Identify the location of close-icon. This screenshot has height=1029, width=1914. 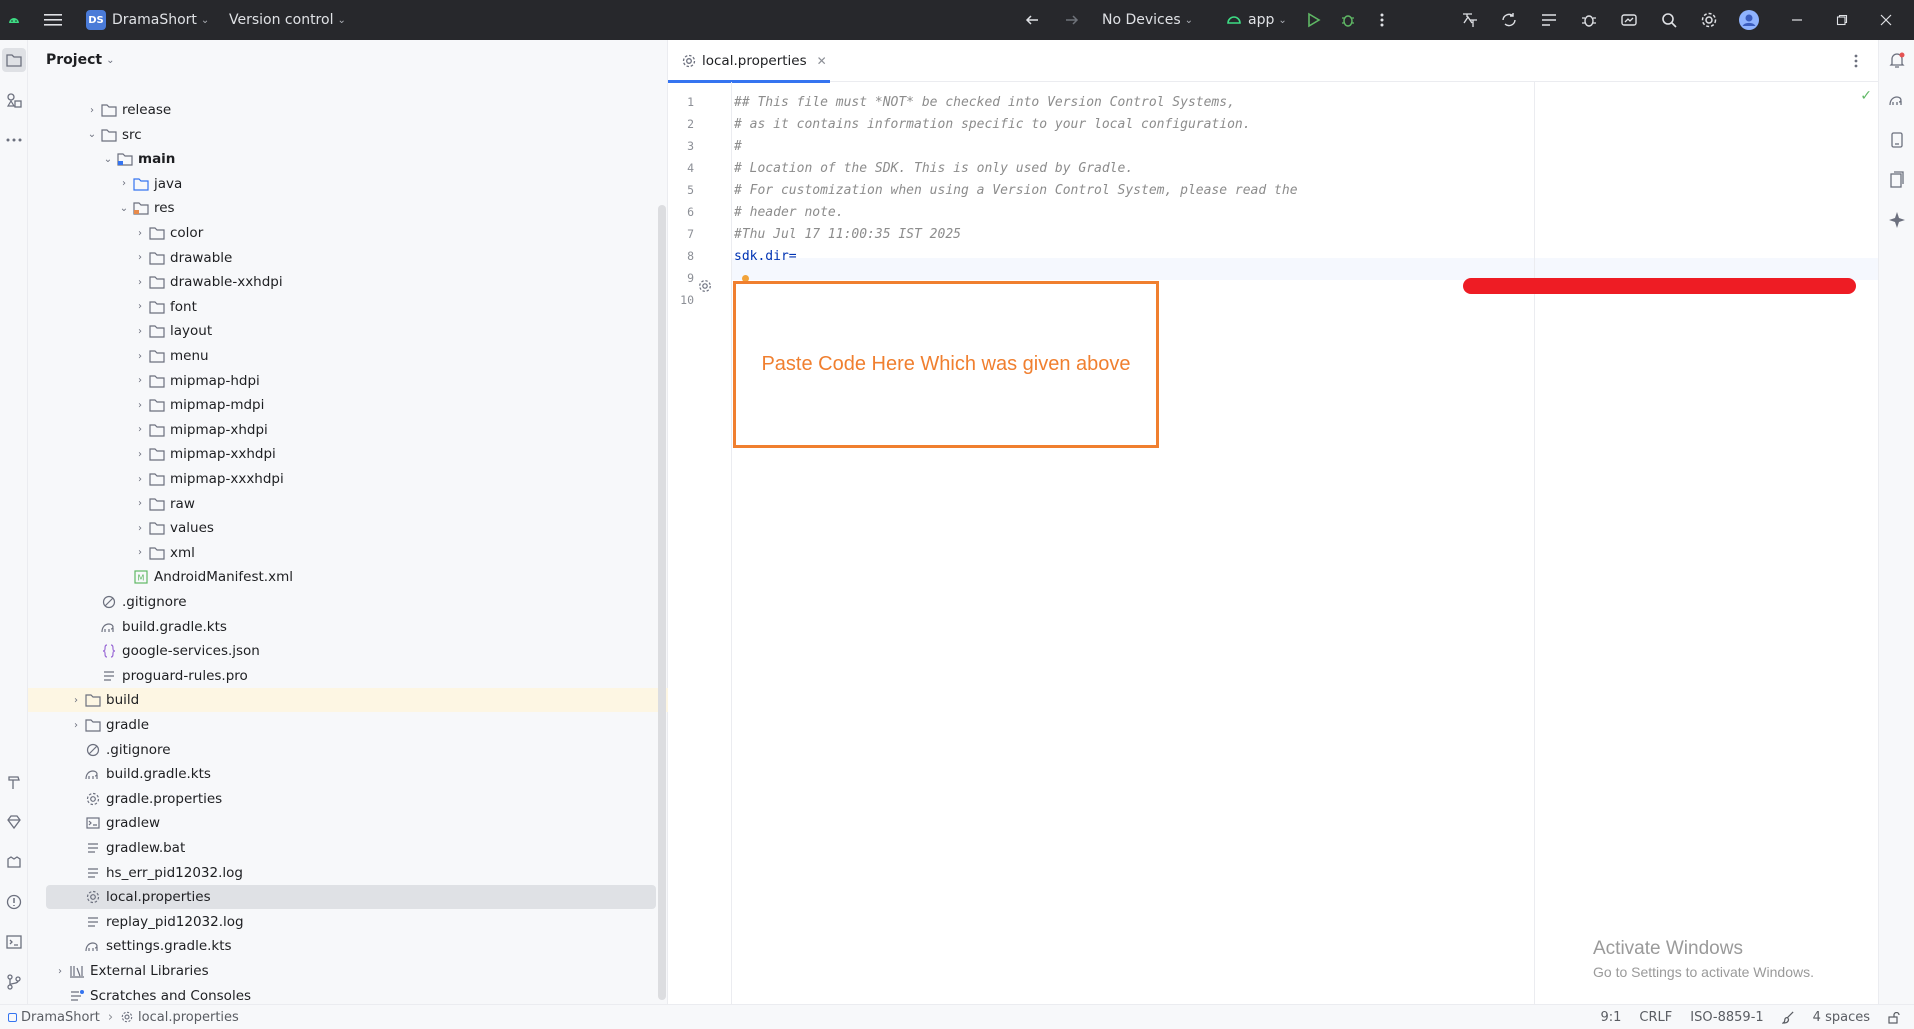
(1886, 20).